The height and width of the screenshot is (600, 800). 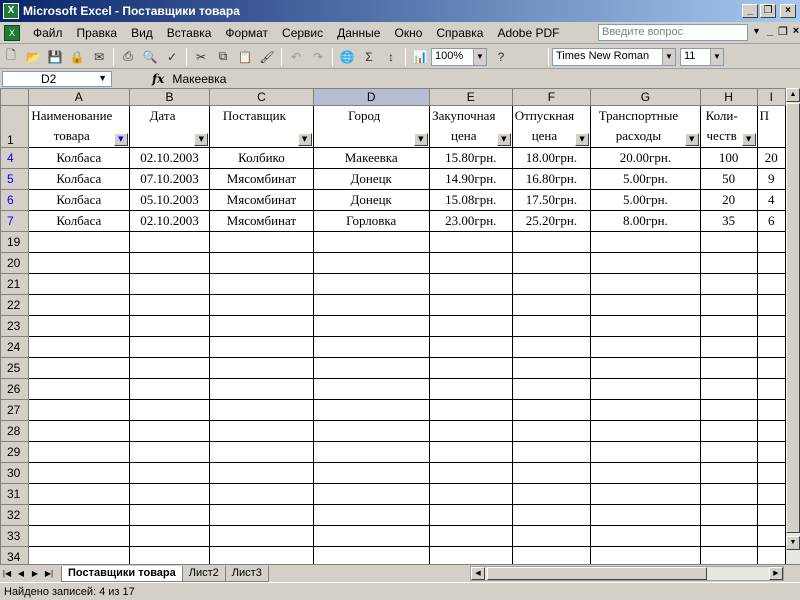 I want to click on cell: 17.50грн., so click(x=551, y=200).